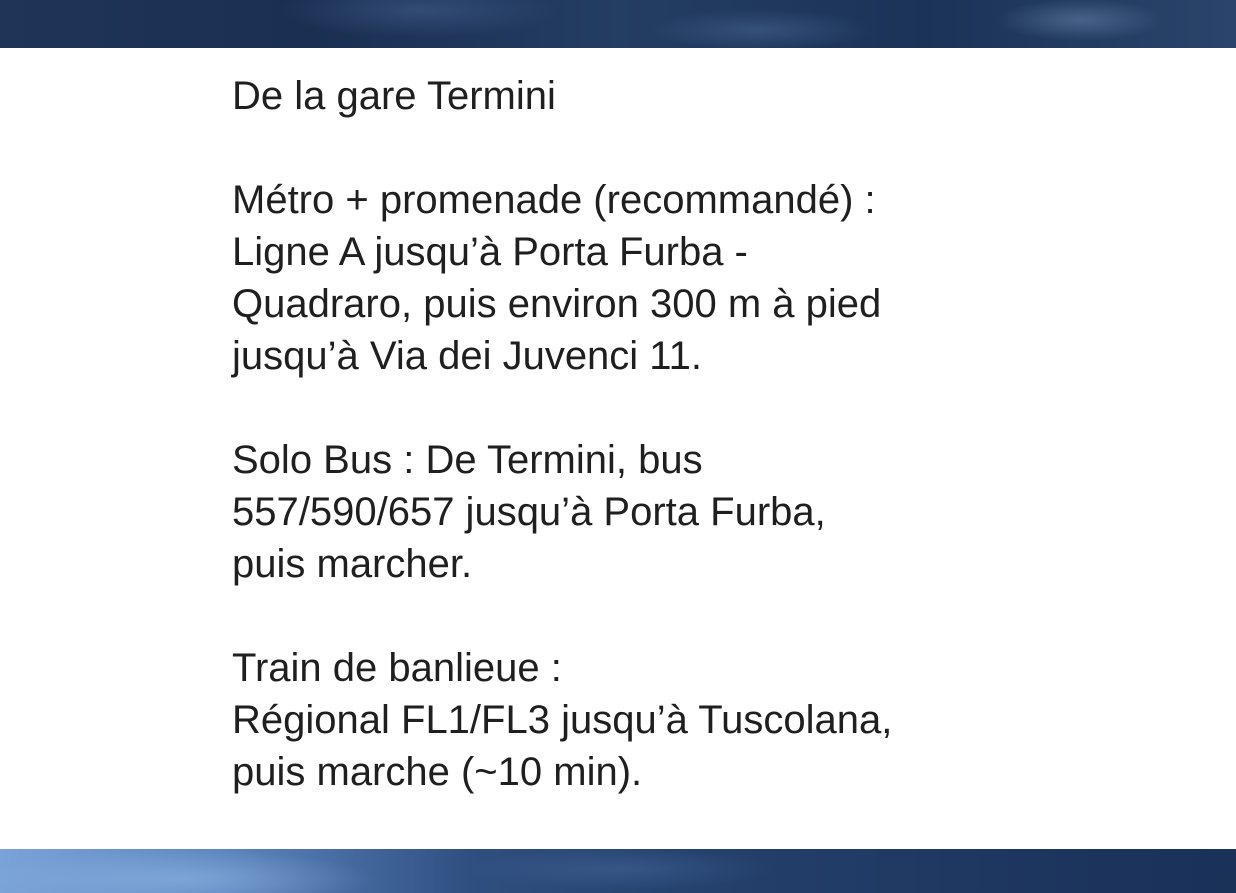 Image resolution: width=1236 pixels, height=893 pixels. What do you see at coordinates (467, 460) in the screenshot?
I see `bus-line-1: Solo Bus : De Termini, bus` at bounding box center [467, 460].